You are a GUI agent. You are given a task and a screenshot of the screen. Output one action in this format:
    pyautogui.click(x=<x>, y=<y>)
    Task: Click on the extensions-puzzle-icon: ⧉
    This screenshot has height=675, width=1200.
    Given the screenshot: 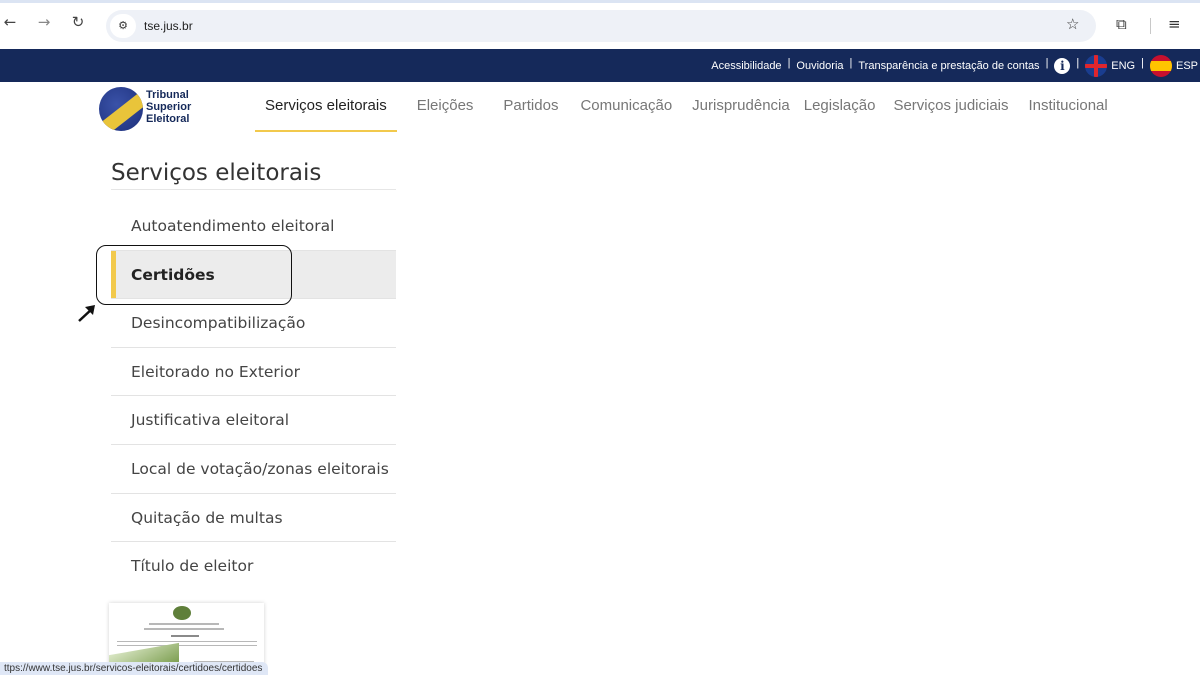 What is the action you would take?
    pyautogui.click(x=1121, y=24)
    